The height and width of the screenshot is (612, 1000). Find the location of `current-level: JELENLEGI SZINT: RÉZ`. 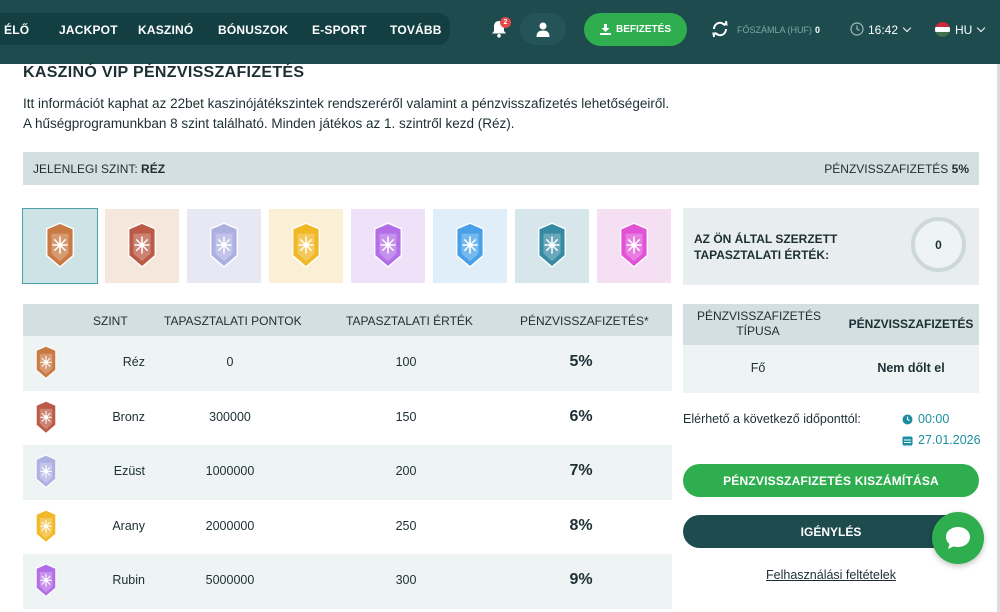

current-level: JELENLEGI SZINT: RÉZ is located at coordinates (99, 169).